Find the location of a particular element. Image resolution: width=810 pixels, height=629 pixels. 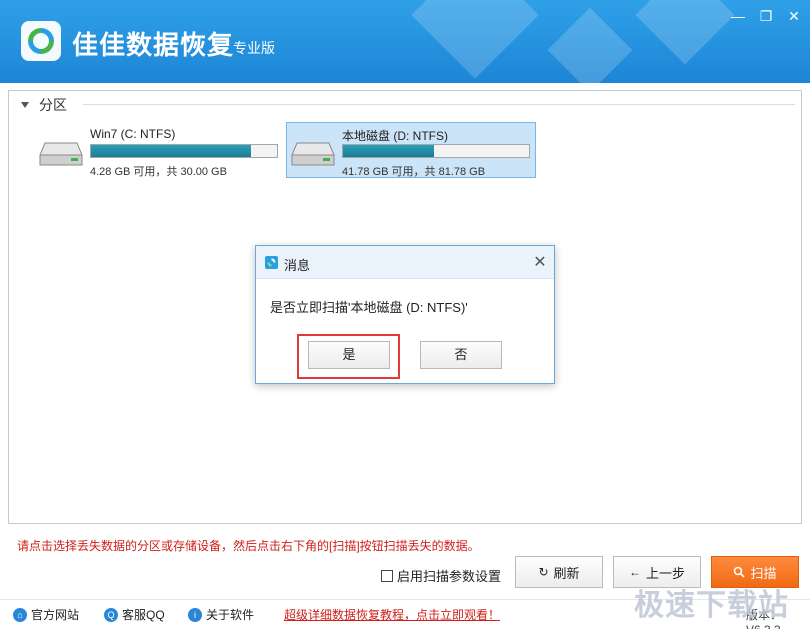

drive-size-text: 41.78 GB 可用，共 81.78 GB is located at coordinates (414, 172).